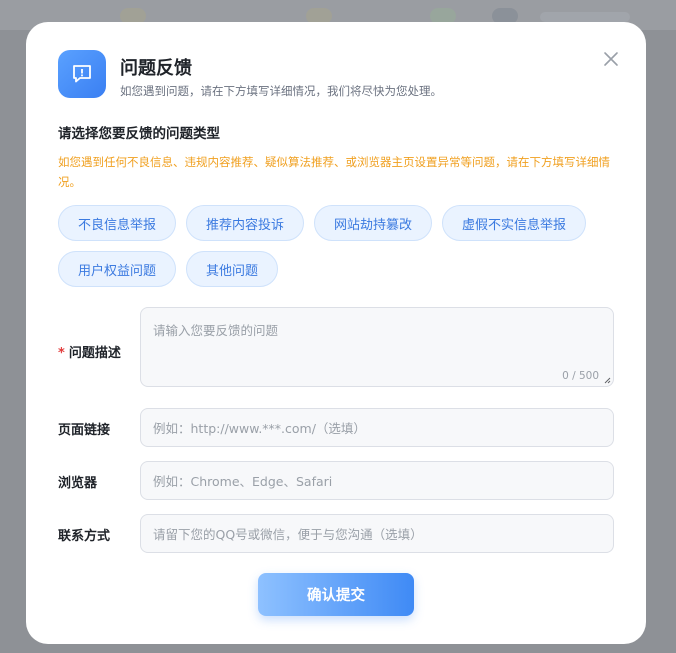  I want to click on category-option-false-info: 虚假不实信息举报, so click(514, 223).